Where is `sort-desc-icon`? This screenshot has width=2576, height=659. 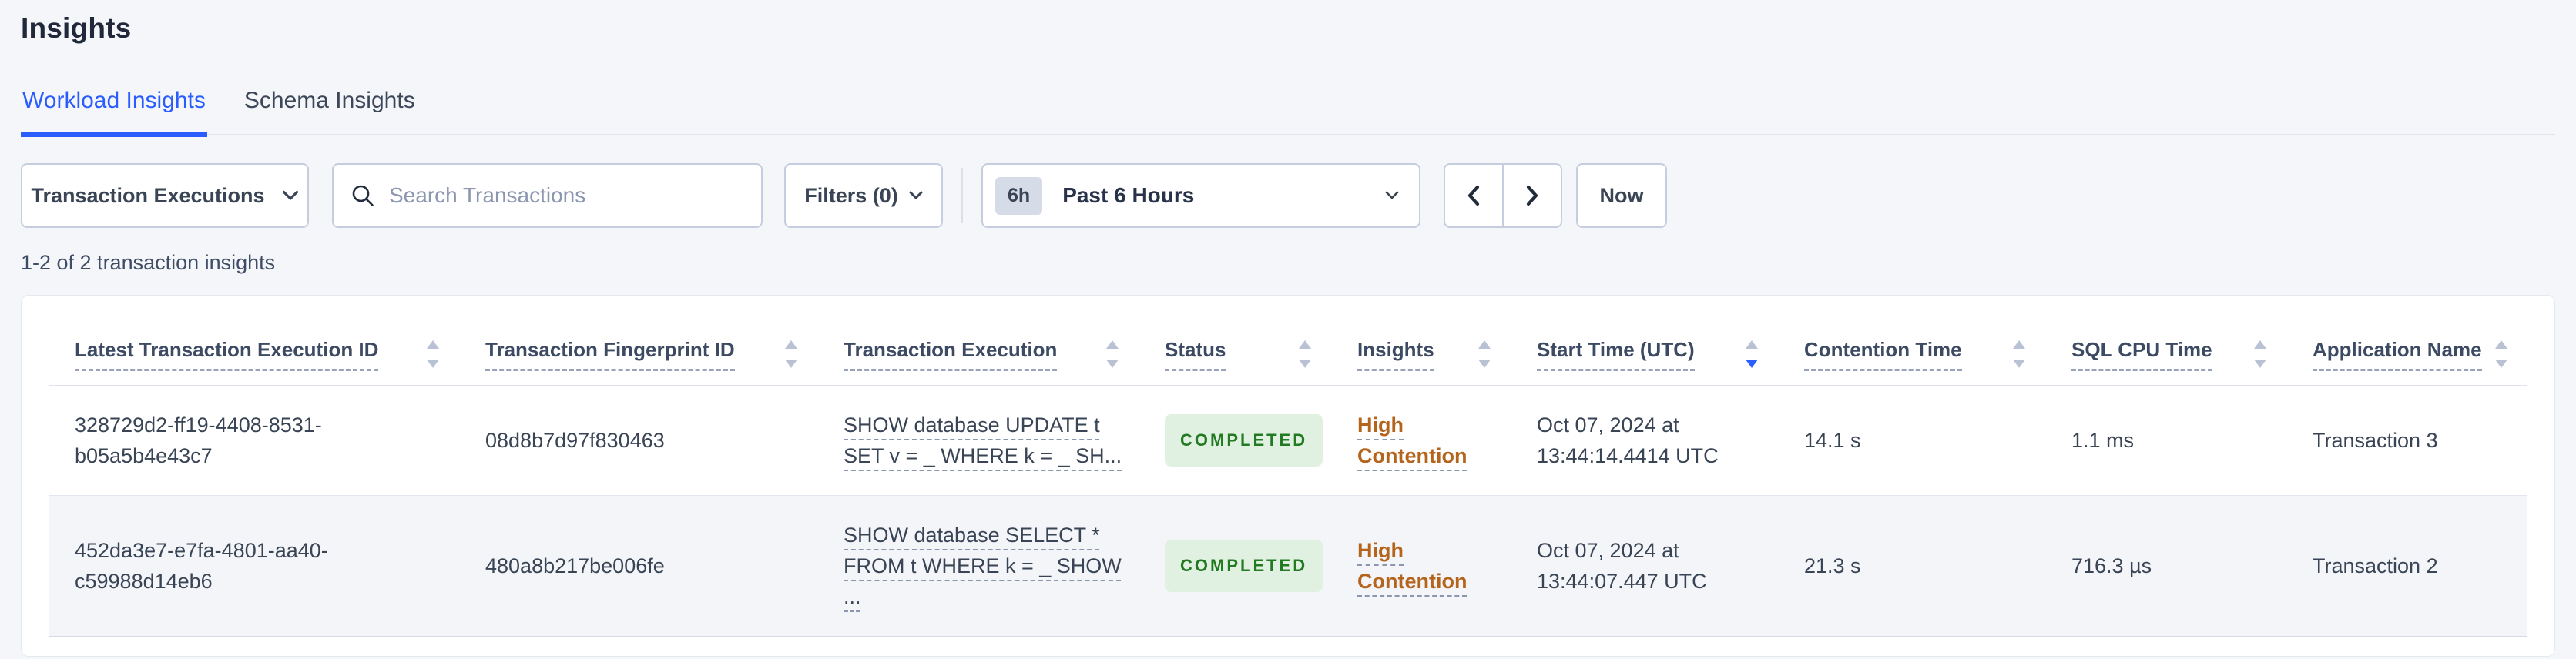 sort-desc-icon is located at coordinates (1751, 354).